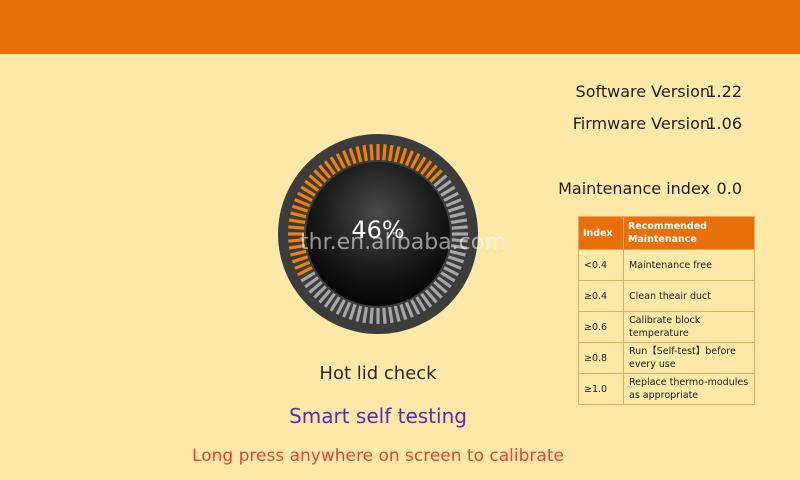  What do you see at coordinates (729, 188) in the screenshot?
I see `maintenance-index-value: 0.0` at bounding box center [729, 188].